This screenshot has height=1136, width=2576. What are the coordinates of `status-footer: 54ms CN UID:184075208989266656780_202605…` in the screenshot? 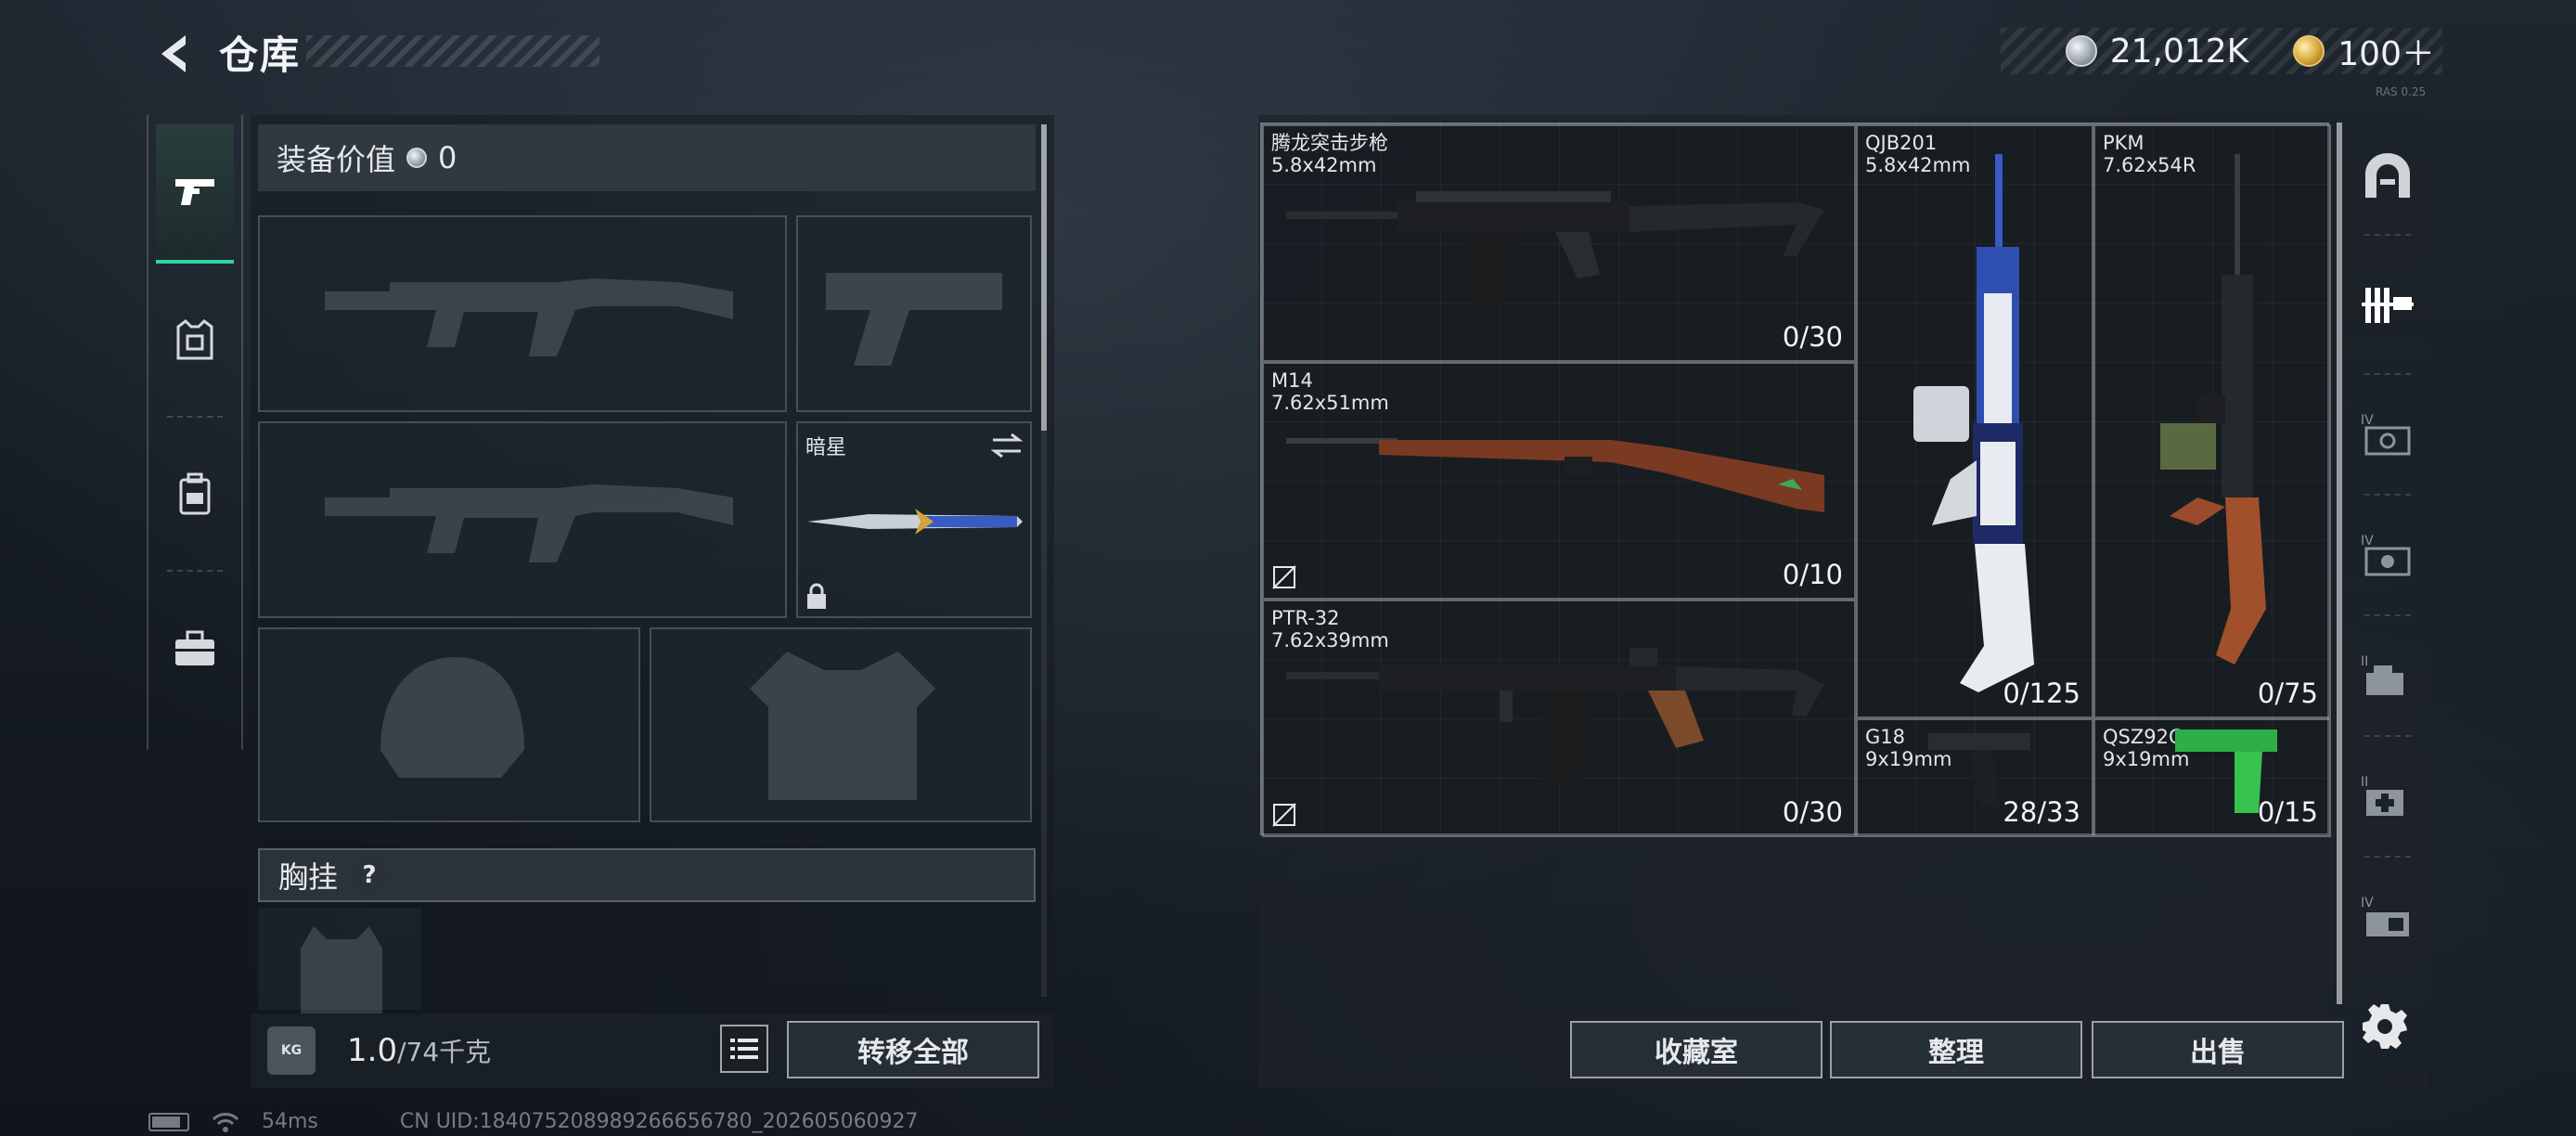 It's located at (533, 1121).